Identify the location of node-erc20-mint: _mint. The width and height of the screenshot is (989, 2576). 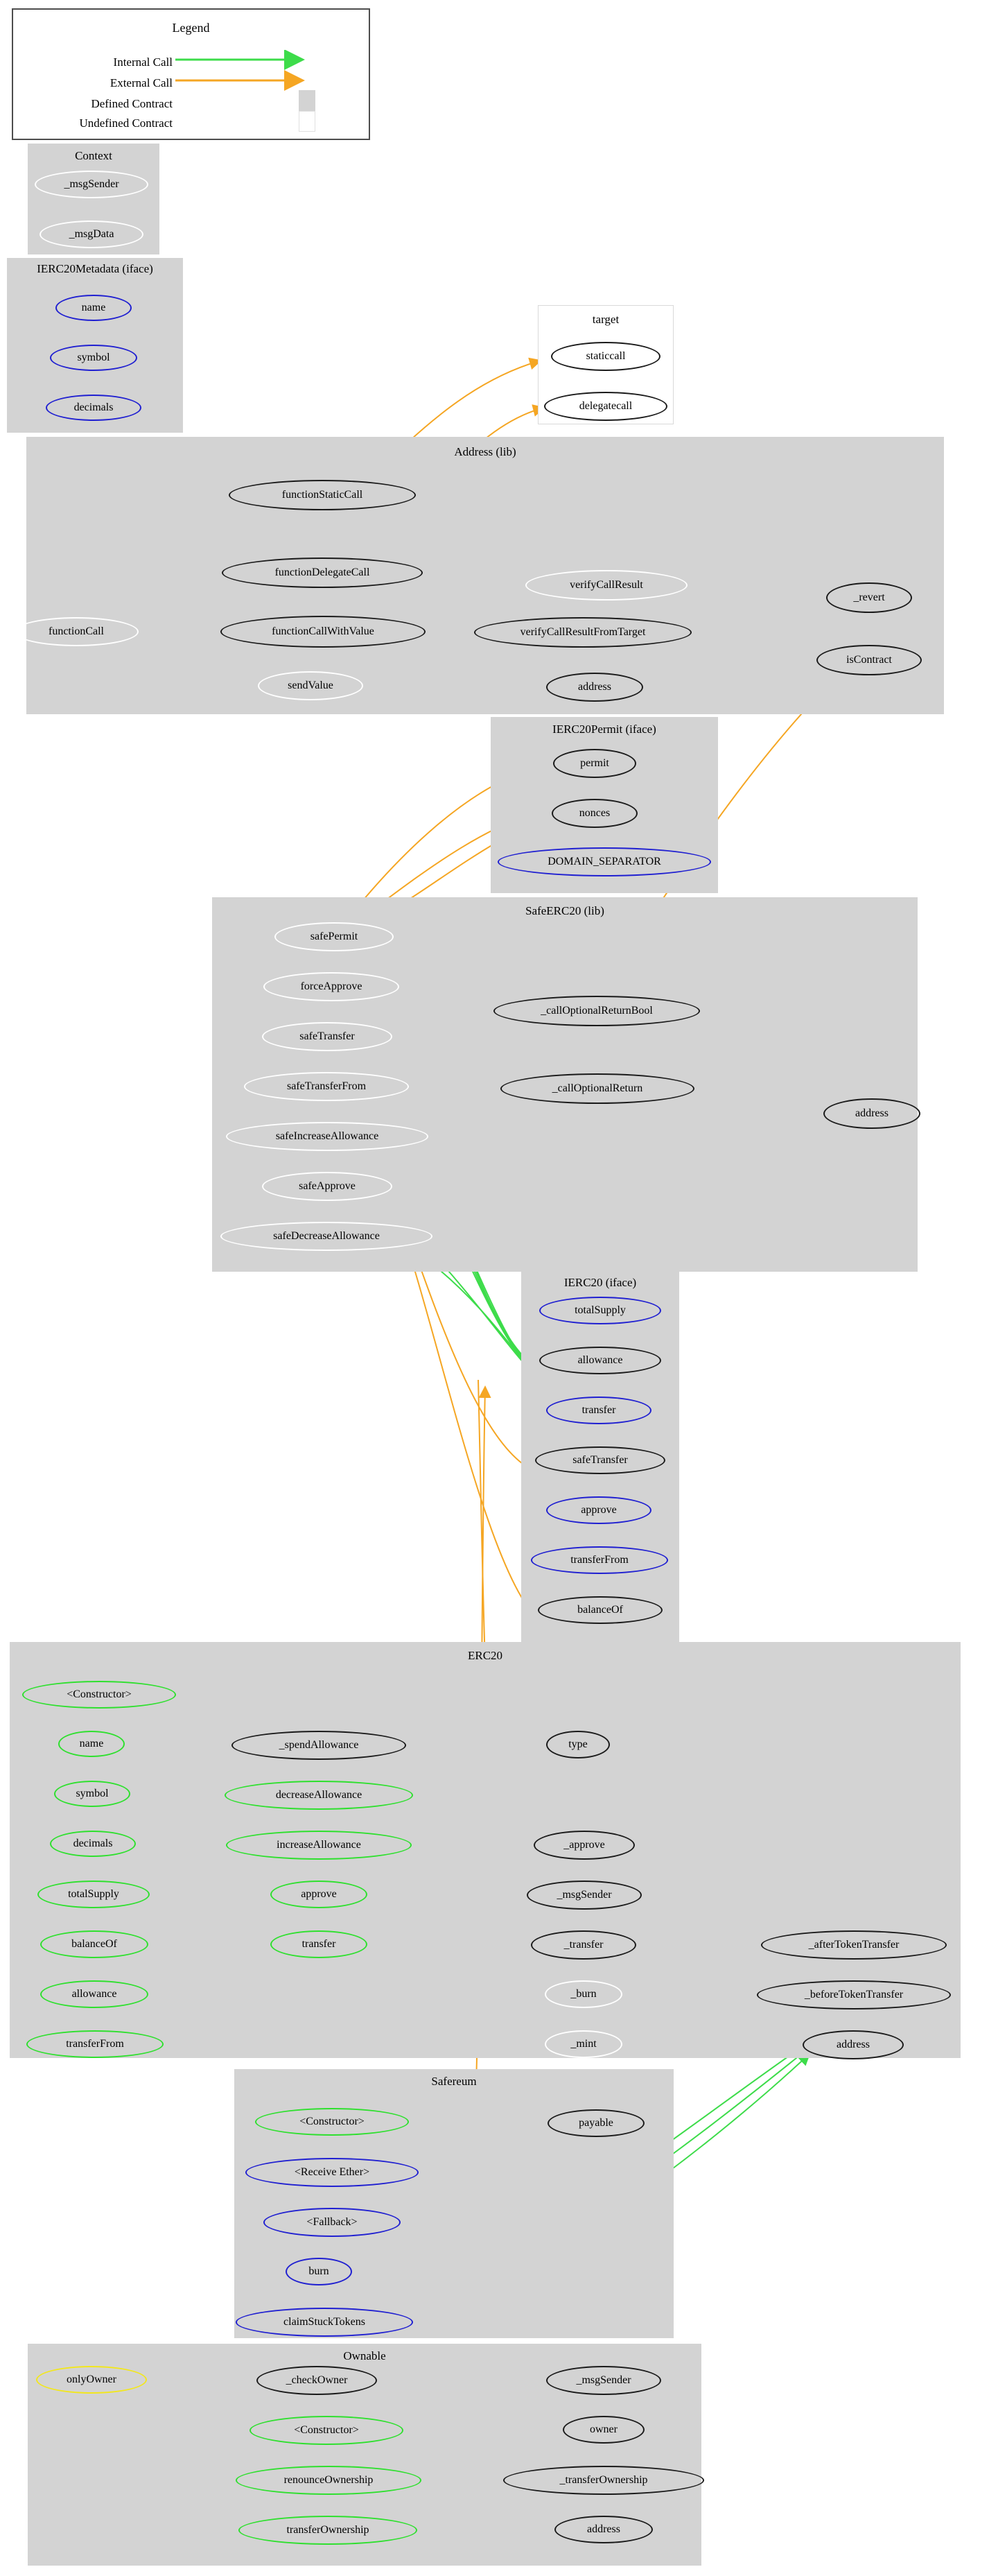
(583, 2044).